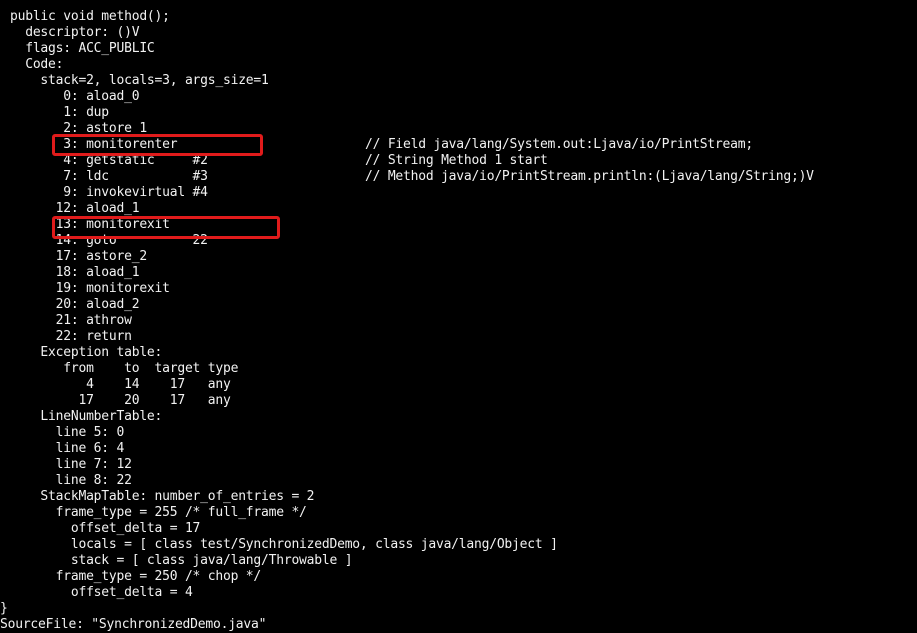 Image resolution: width=917 pixels, height=633 pixels. What do you see at coordinates (133, 624) in the screenshot?
I see `source-file-line: SourceFile: "SynchronizedDemo.java"` at bounding box center [133, 624].